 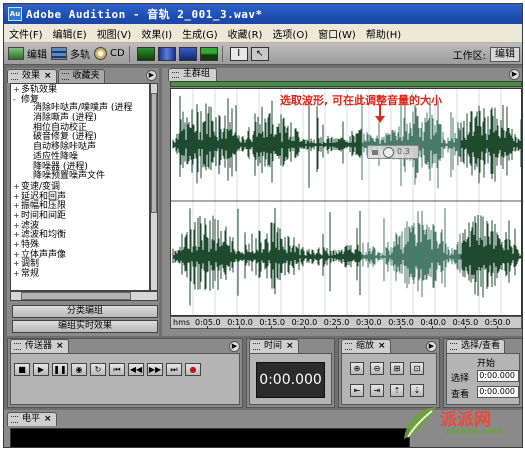 I want to click on volume-knob-icon, so click(x=388, y=152).